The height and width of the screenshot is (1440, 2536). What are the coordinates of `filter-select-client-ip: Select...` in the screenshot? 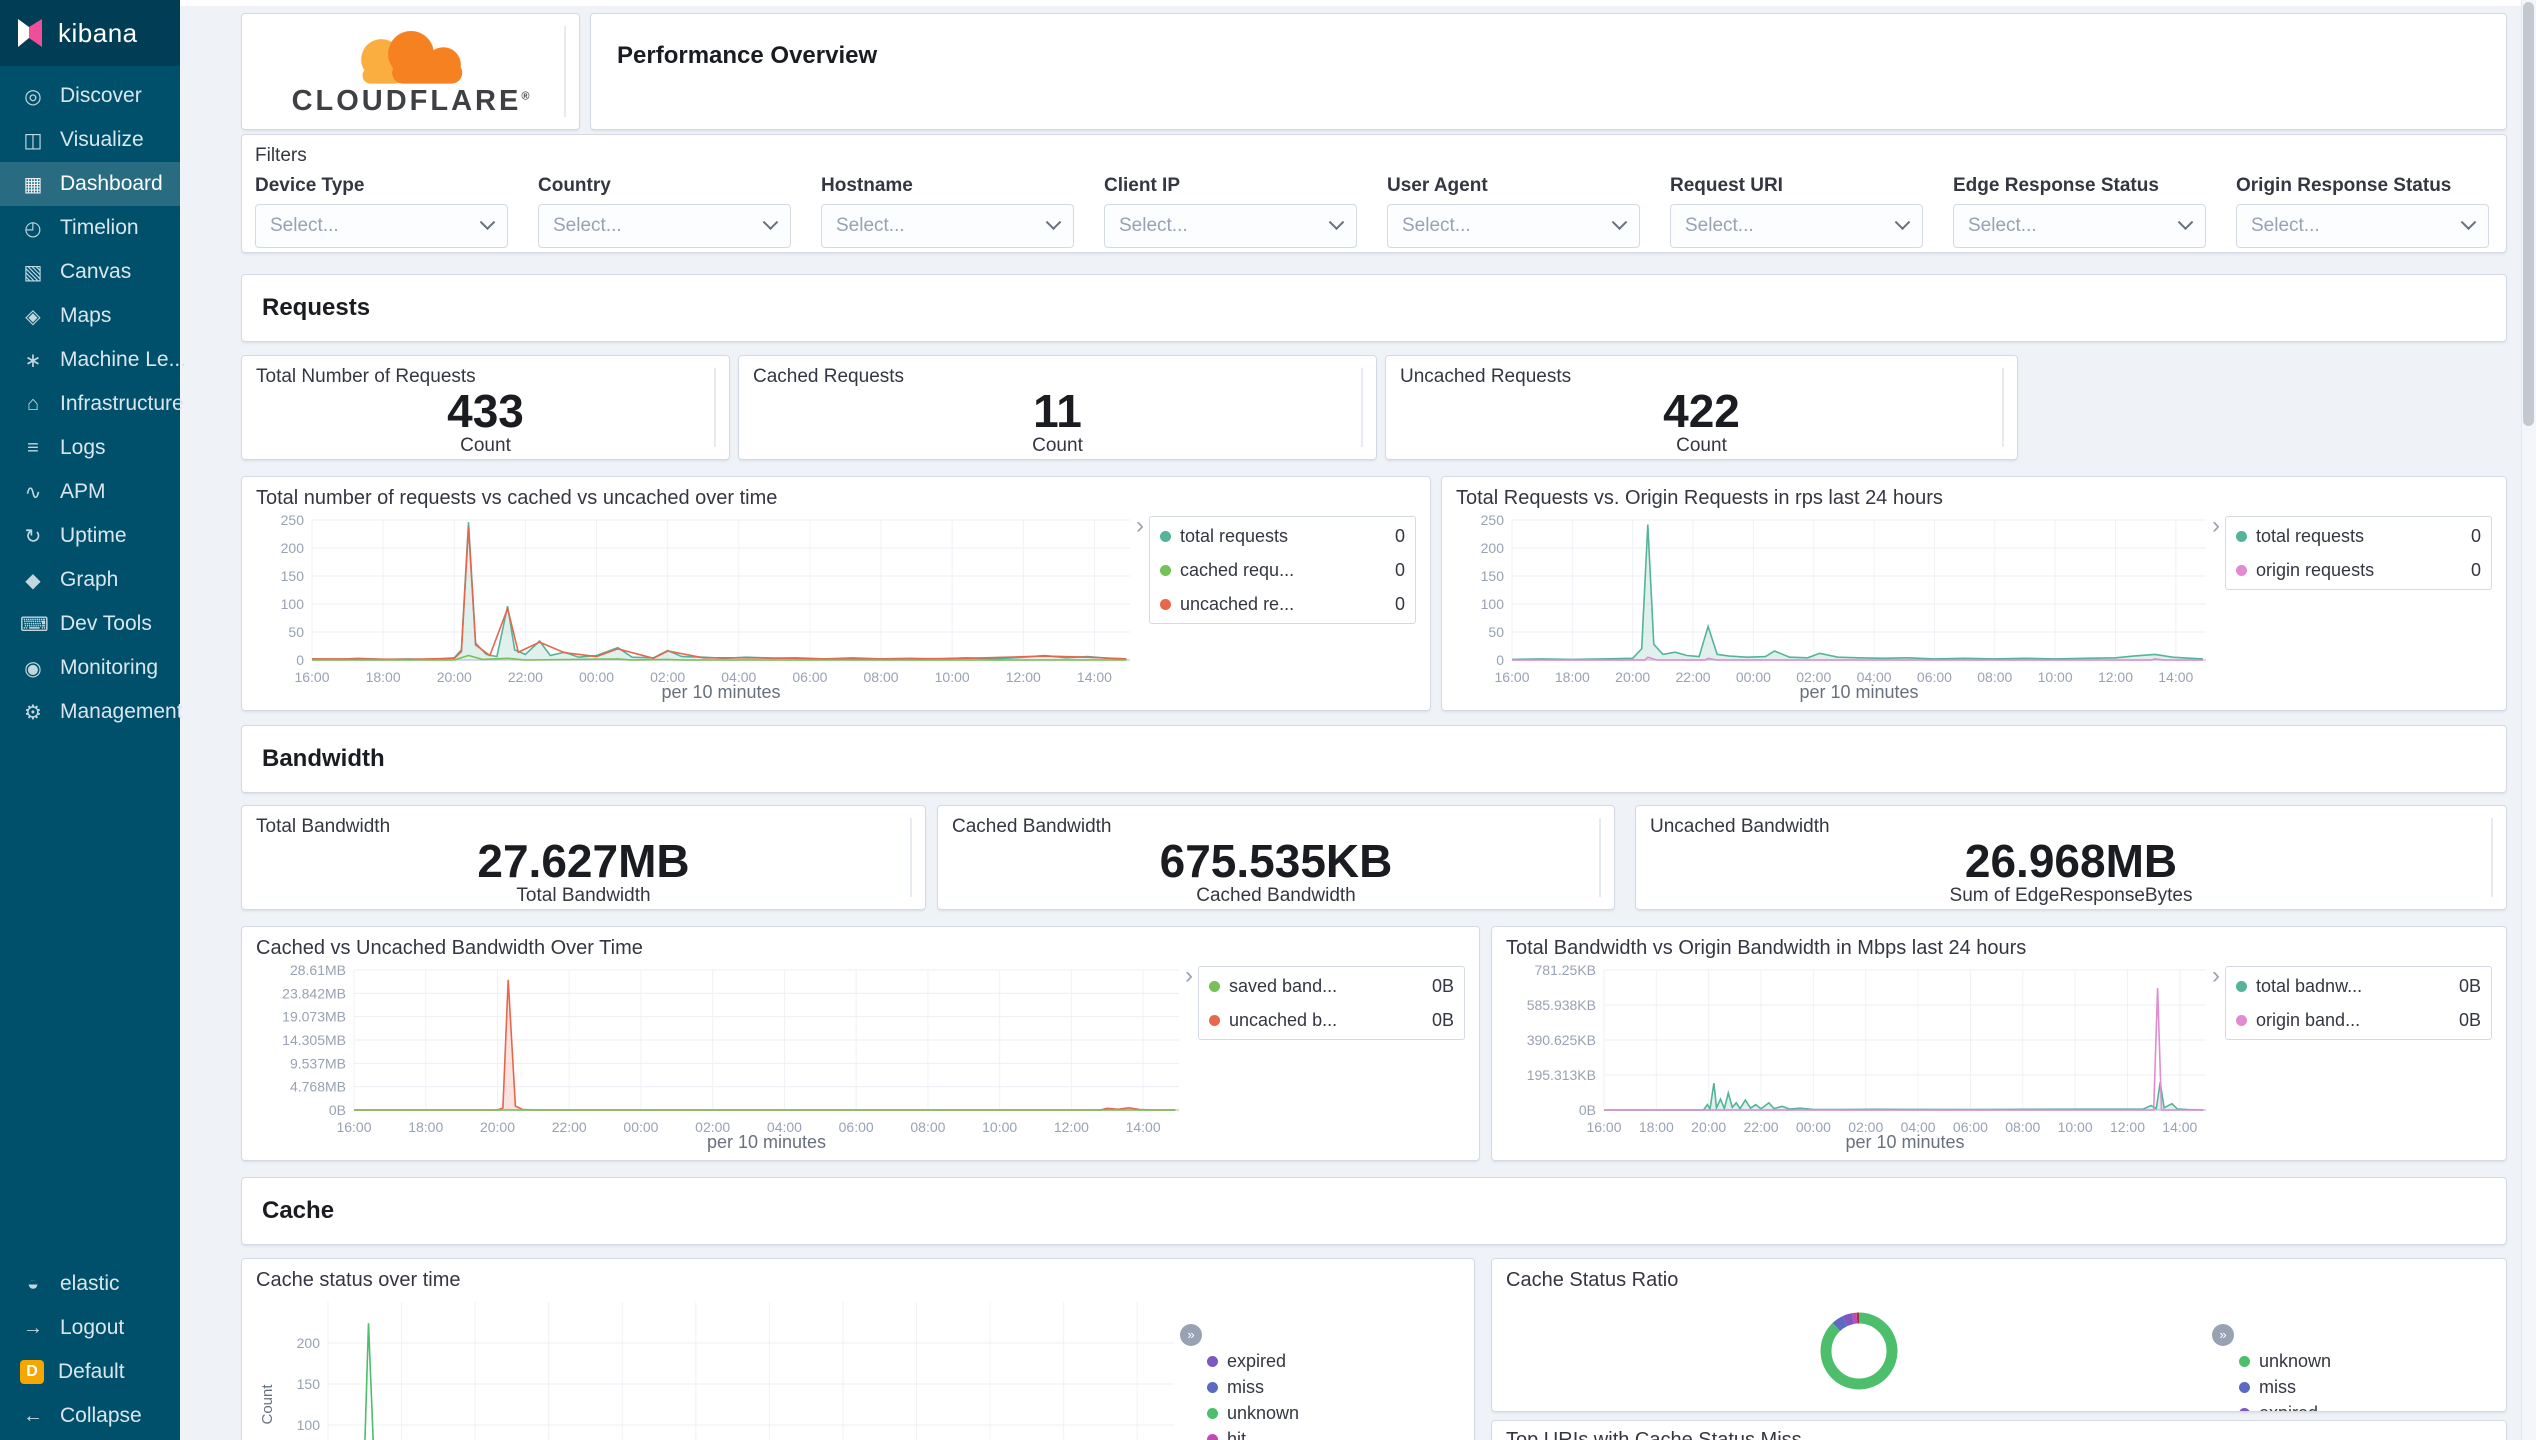 It's located at (1230, 226).